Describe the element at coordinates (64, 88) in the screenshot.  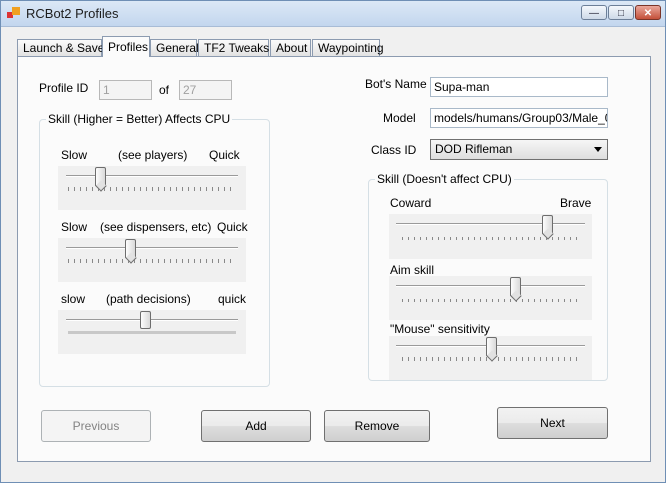
I see `profile-id-label: Profile ID` at that location.